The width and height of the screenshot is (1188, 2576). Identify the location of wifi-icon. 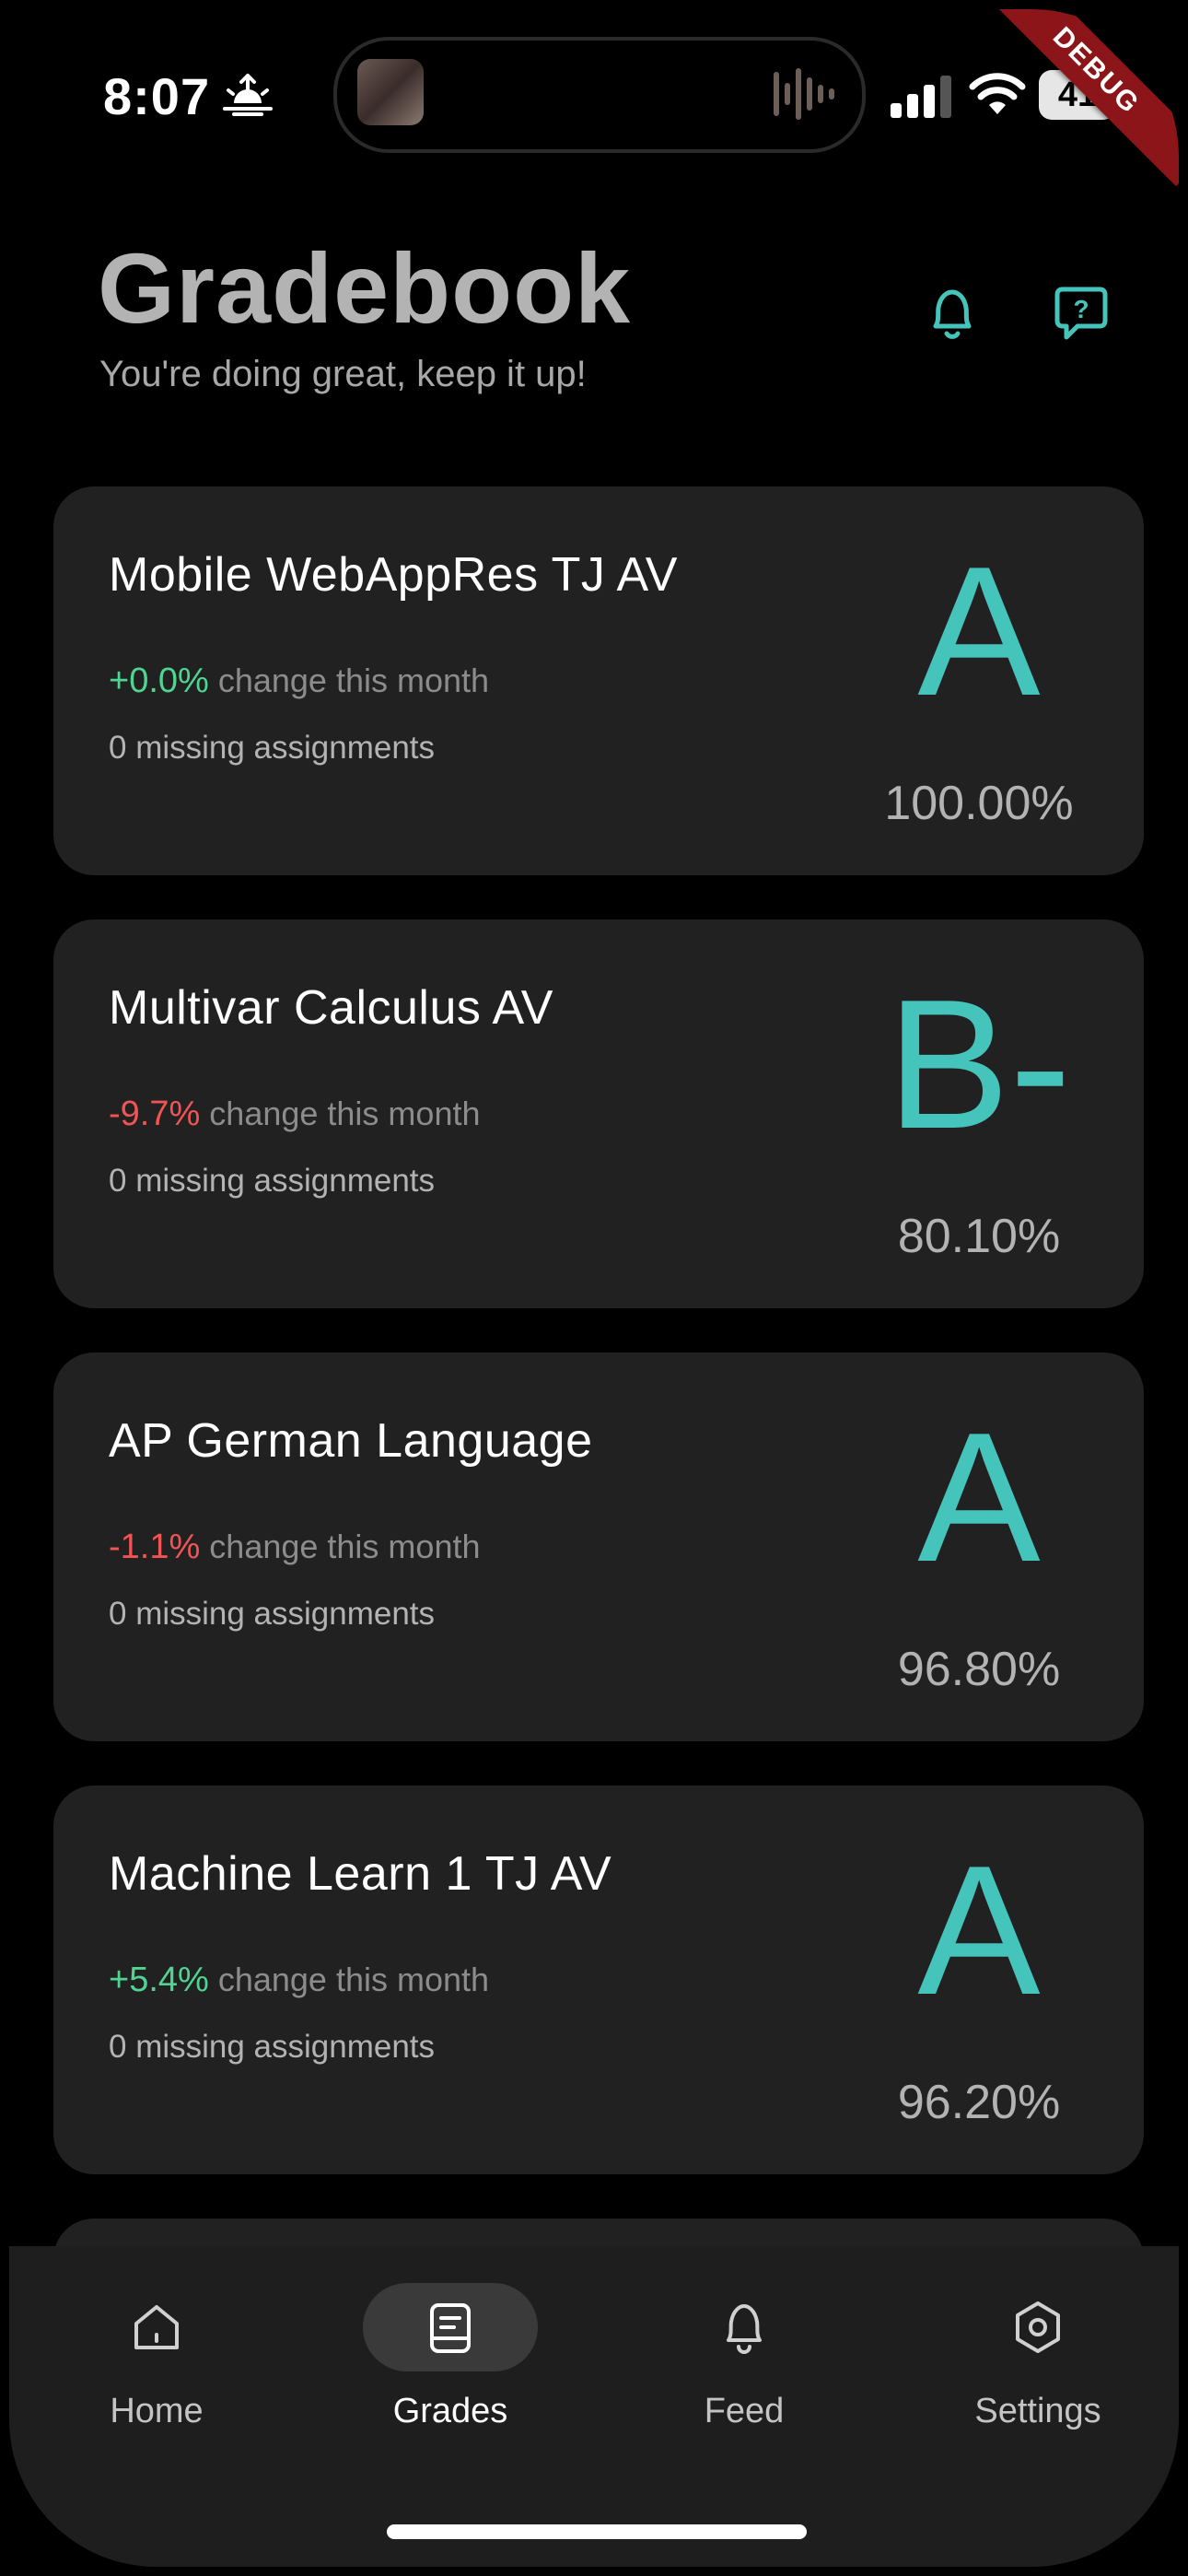
(998, 93).